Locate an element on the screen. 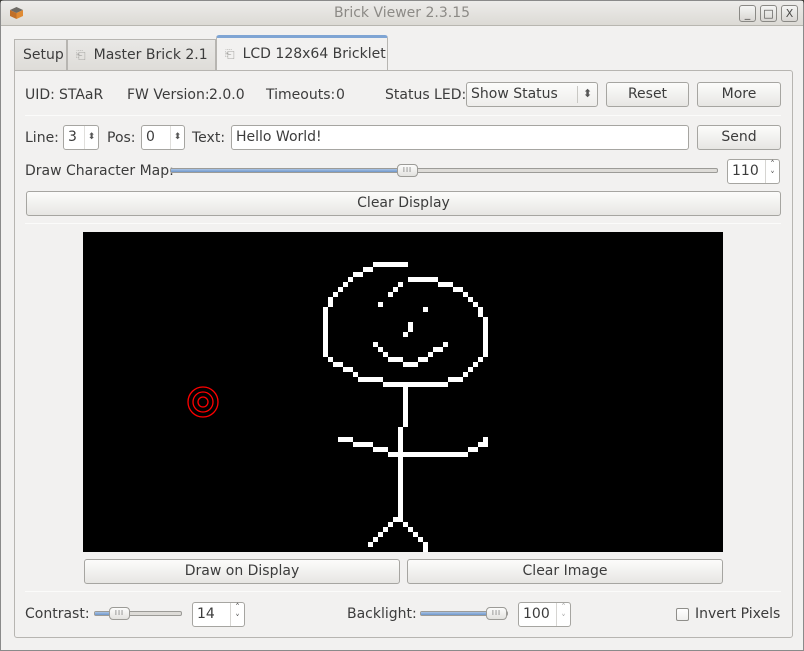 The height and width of the screenshot is (651, 804). tab-master-brick: ⎗ Master Brick 2.1 is located at coordinates (141, 55).